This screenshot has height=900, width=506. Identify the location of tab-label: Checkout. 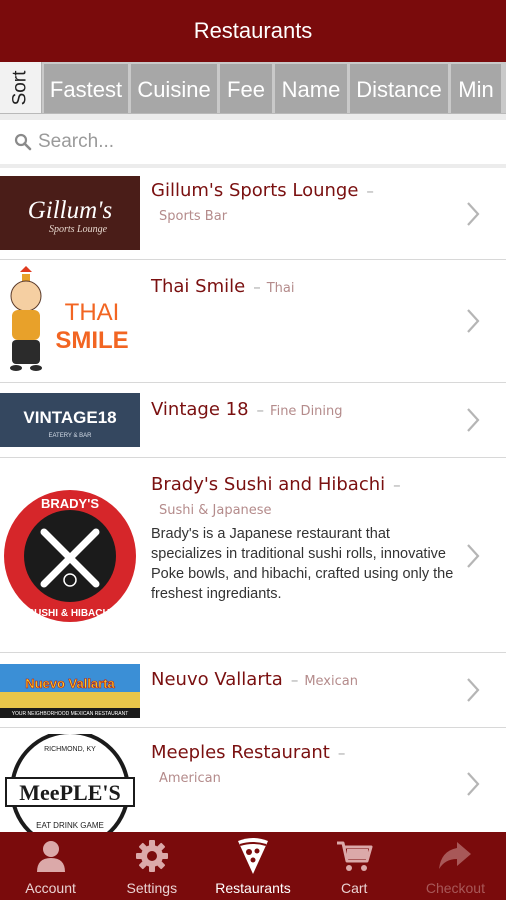
(455, 888).